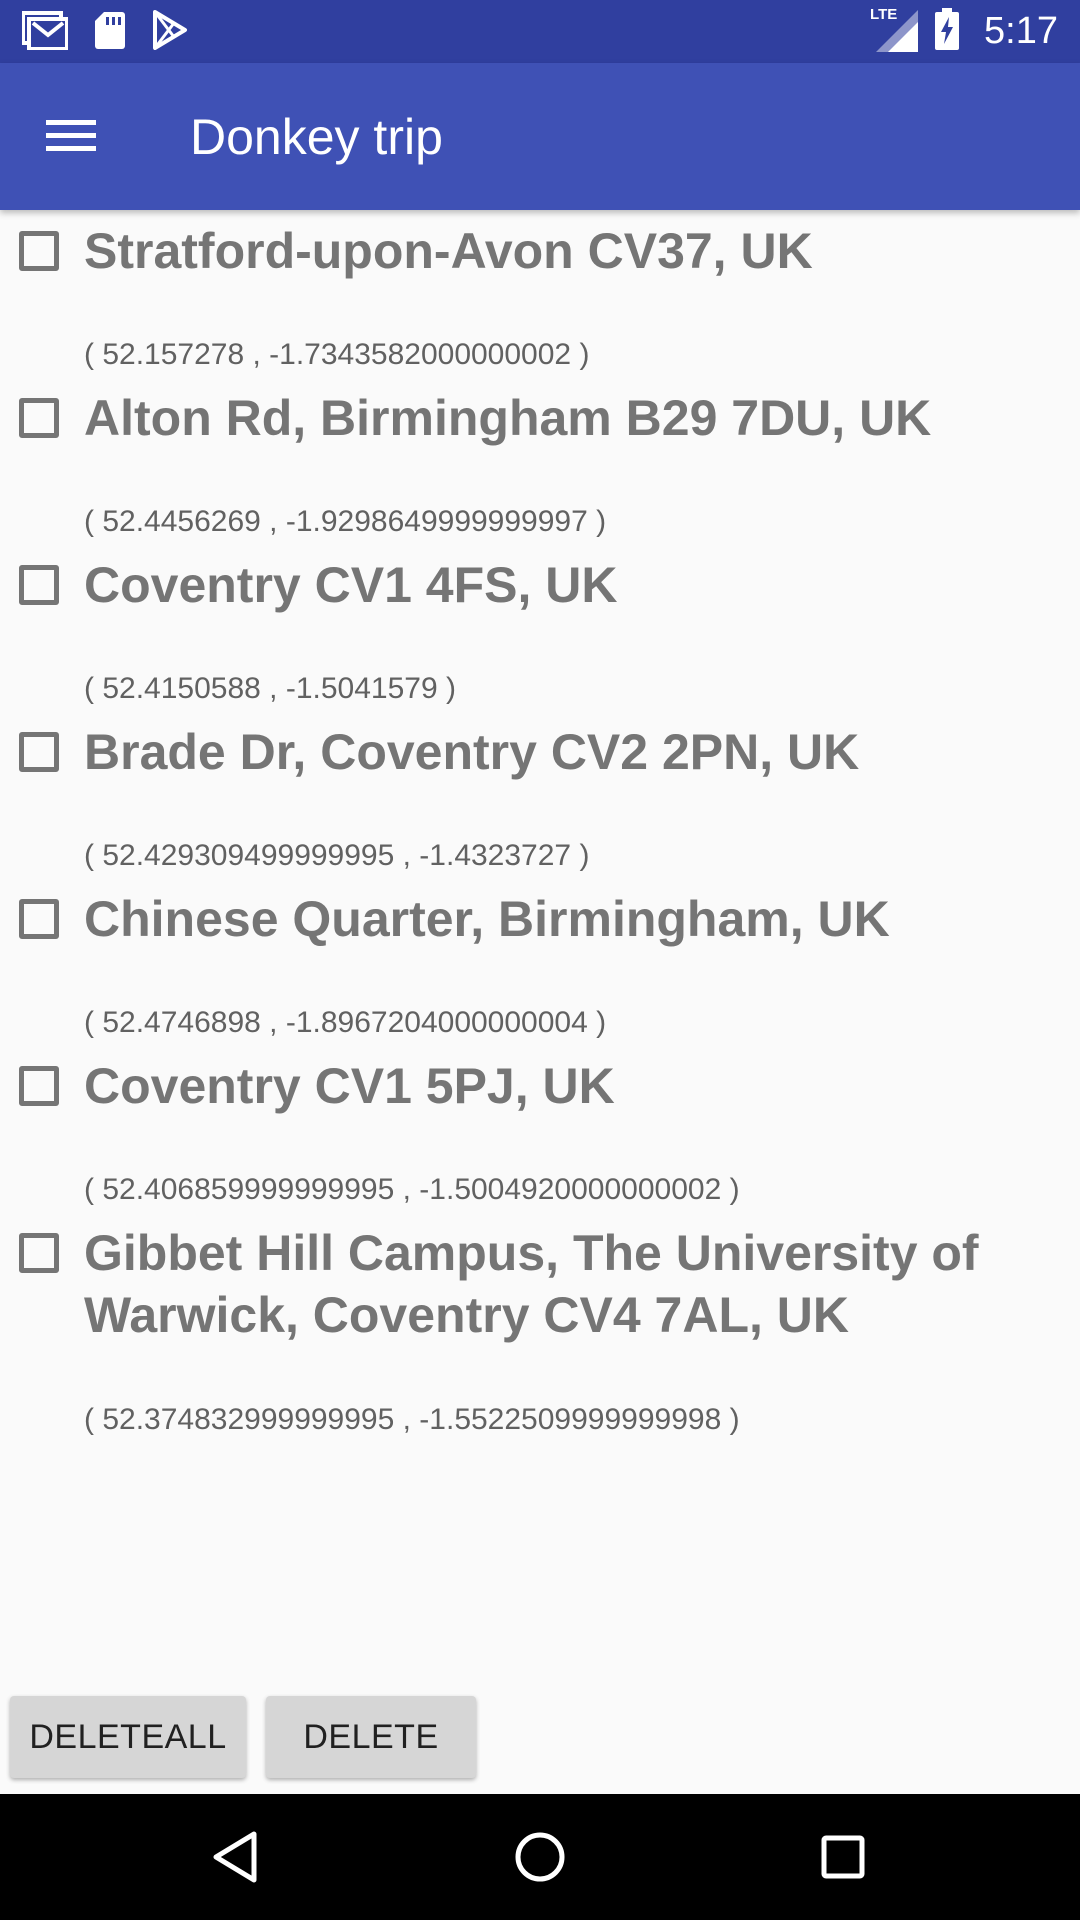 This screenshot has width=1080, height=1920. I want to click on location-coords: ( 52.429309499999995 , -1.4323727 ), so click(337, 855).